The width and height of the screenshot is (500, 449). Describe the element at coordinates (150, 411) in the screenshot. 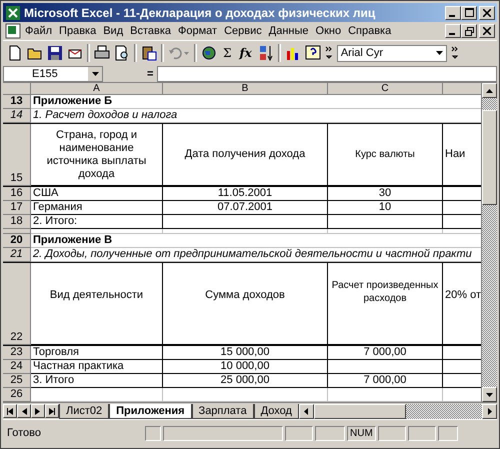

I see `sheet-tab: Приложения` at that location.